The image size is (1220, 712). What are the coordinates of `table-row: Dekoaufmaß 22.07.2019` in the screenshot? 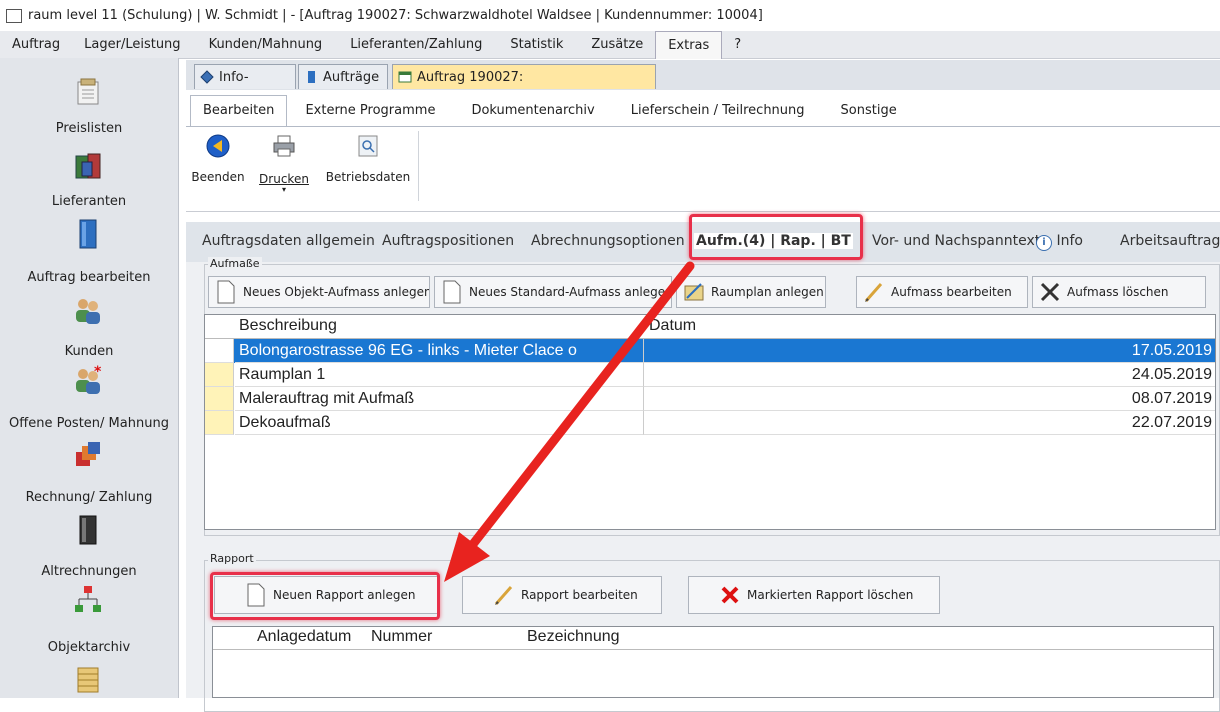 It's located at (710, 423).